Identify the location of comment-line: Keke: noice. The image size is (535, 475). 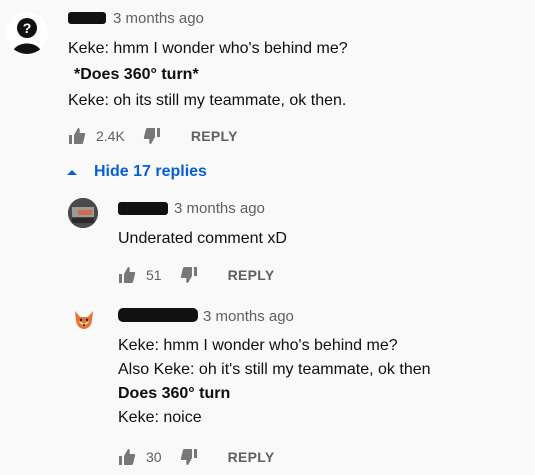
(160, 417).